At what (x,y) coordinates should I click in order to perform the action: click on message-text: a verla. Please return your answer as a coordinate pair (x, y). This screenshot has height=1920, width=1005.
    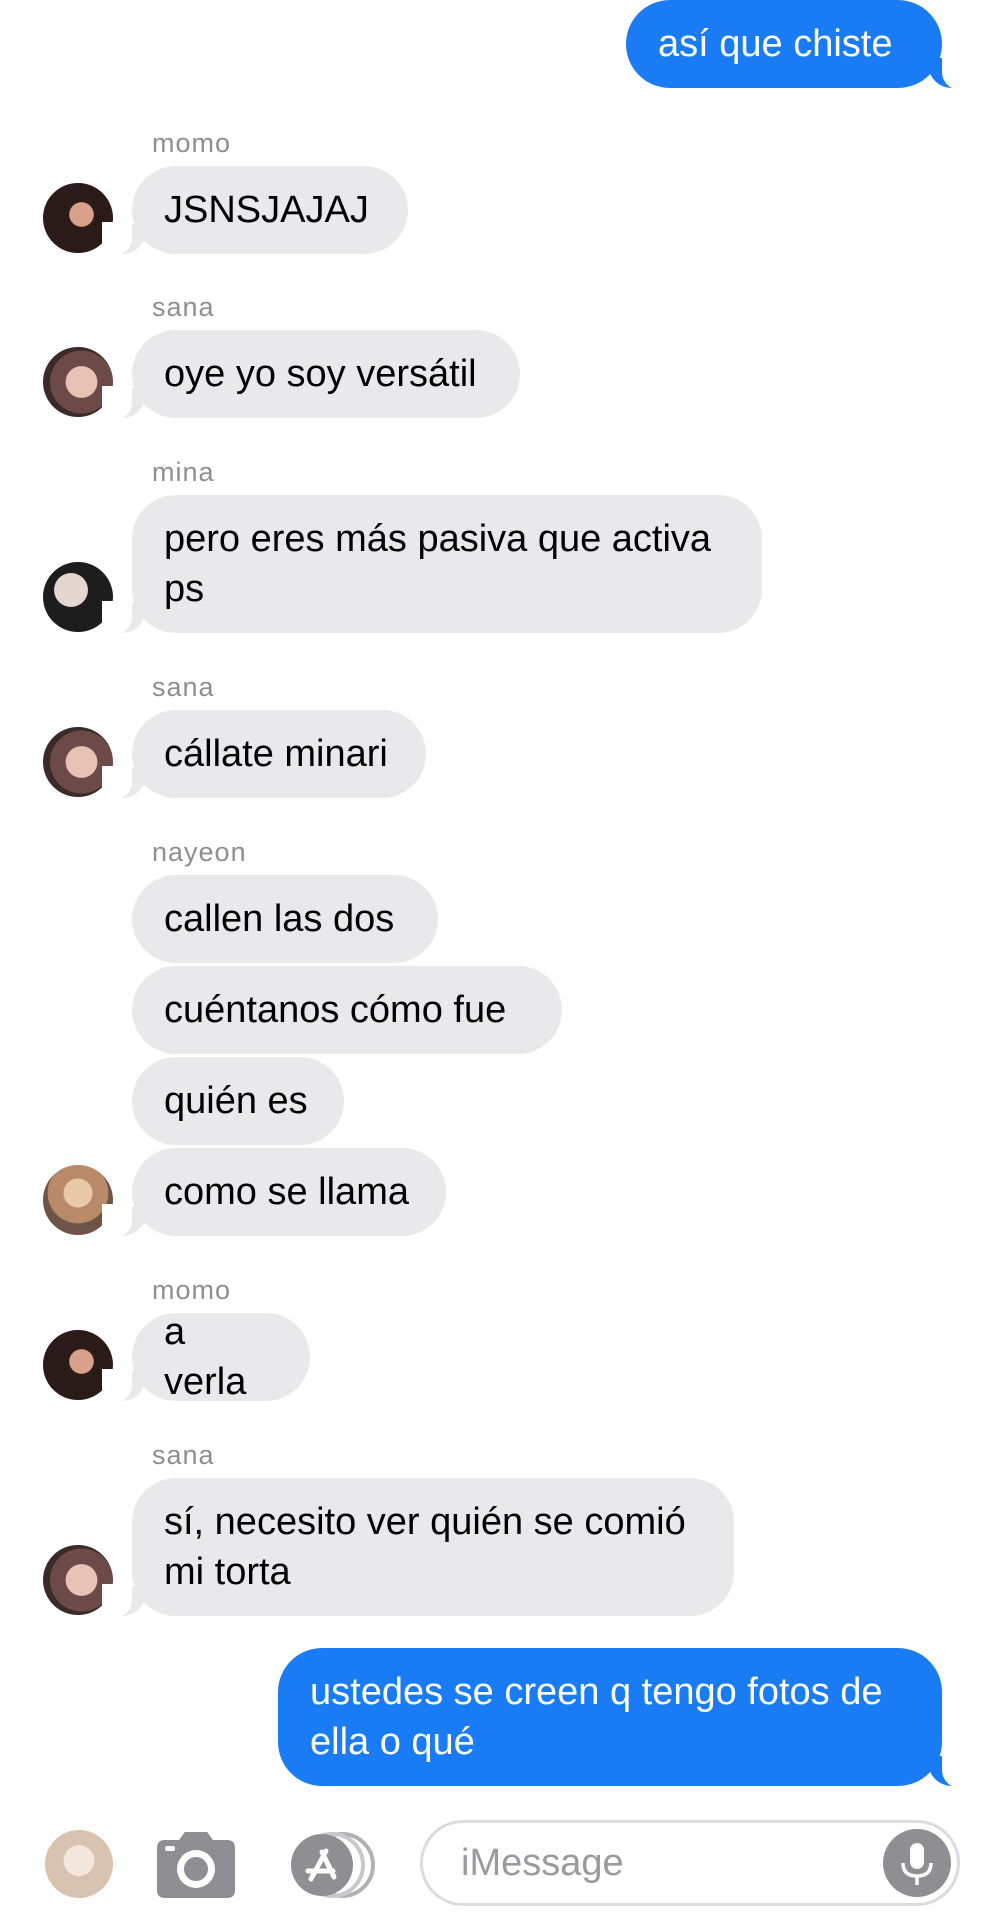
    Looking at the image, I should click on (205, 1357).